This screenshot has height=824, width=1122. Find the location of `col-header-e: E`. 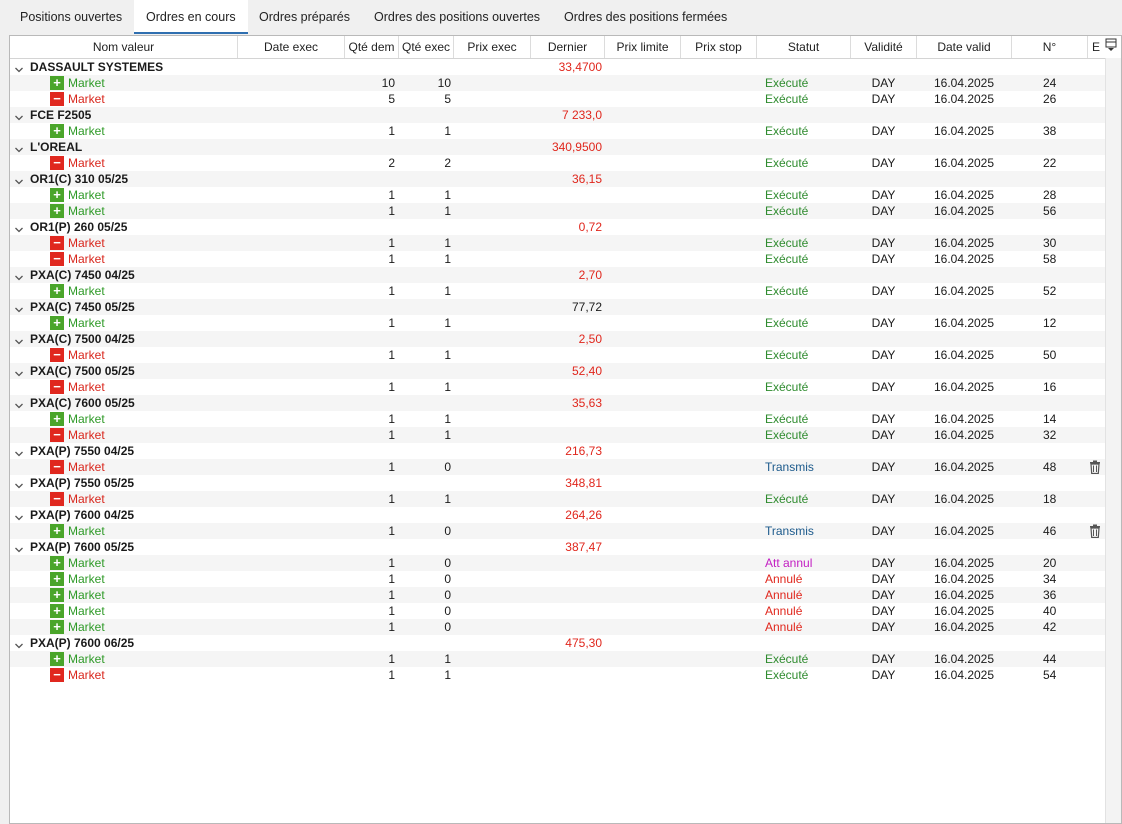

col-header-e: E is located at coordinates (1096, 47).